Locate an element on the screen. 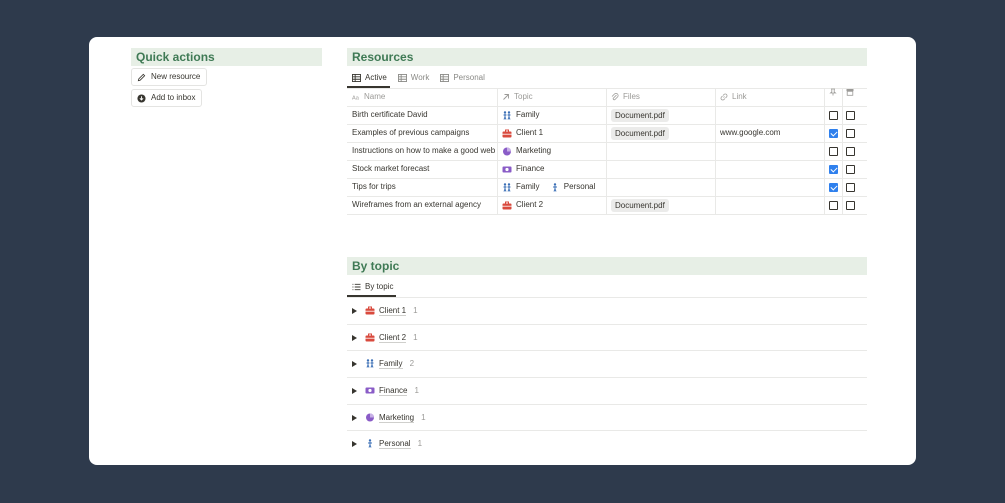 This screenshot has width=1005, height=503. group-row-family: Family 2 is located at coordinates (607, 363).